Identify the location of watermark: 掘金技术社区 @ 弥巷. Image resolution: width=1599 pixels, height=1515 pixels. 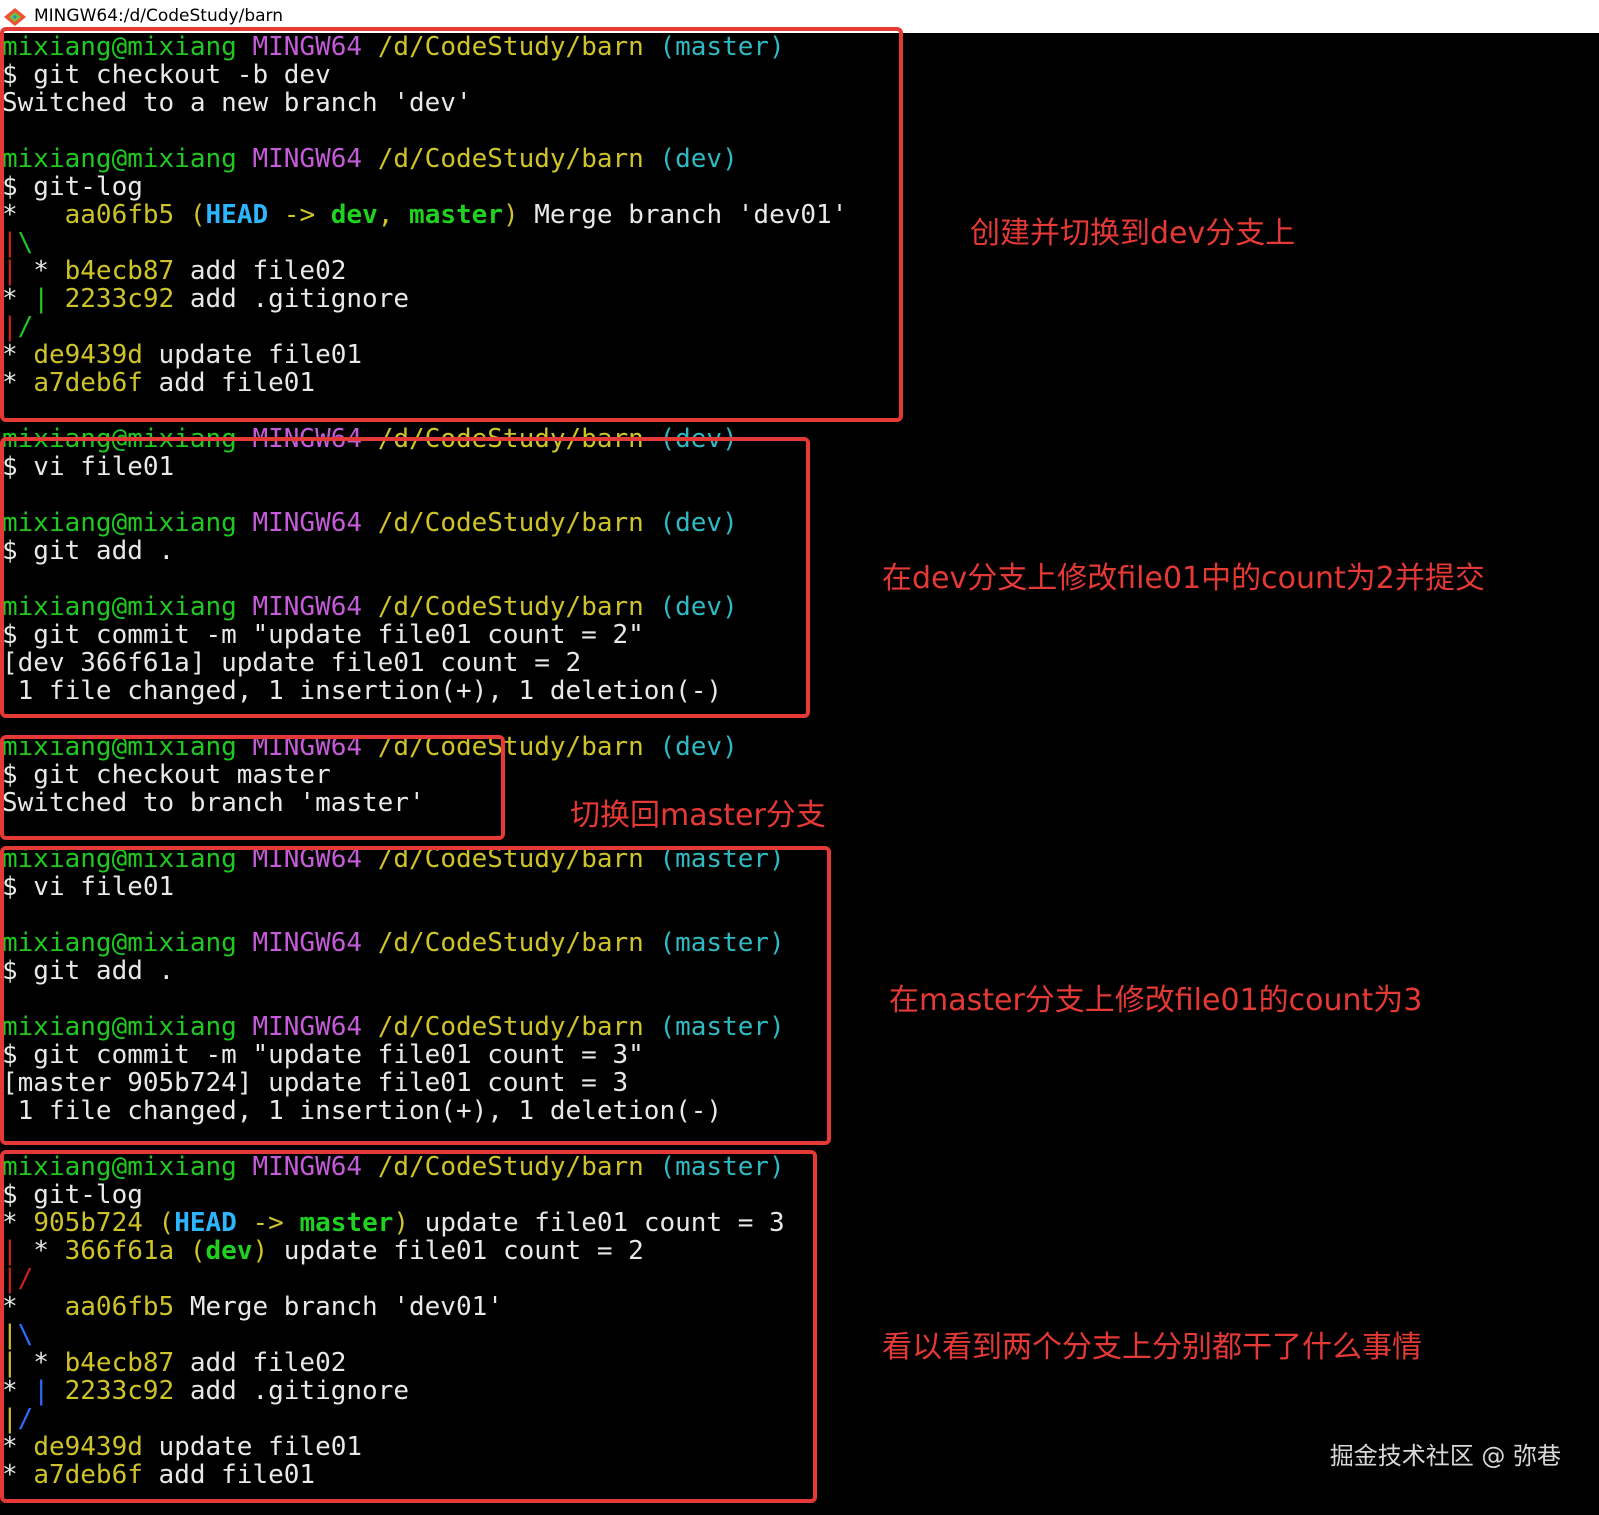
(1445, 1456).